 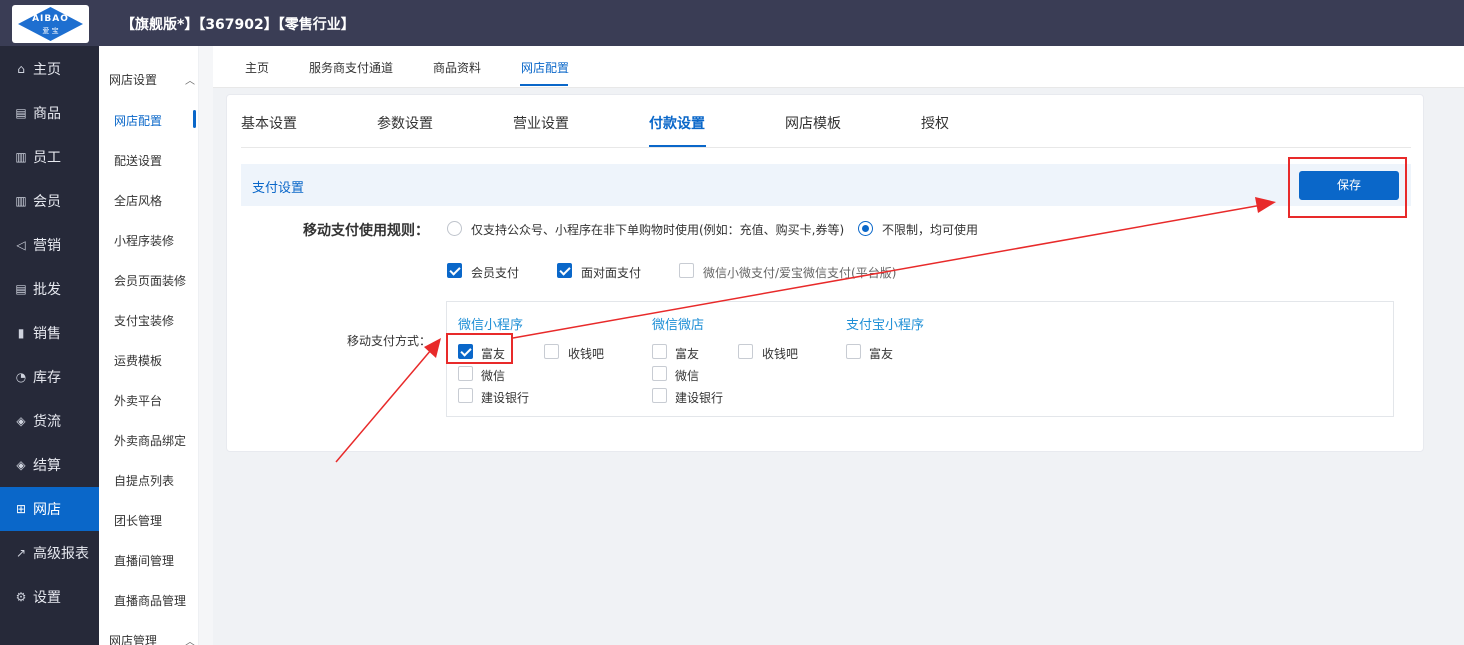 I want to click on annotation-box-fuyou, so click(x=479, y=348).